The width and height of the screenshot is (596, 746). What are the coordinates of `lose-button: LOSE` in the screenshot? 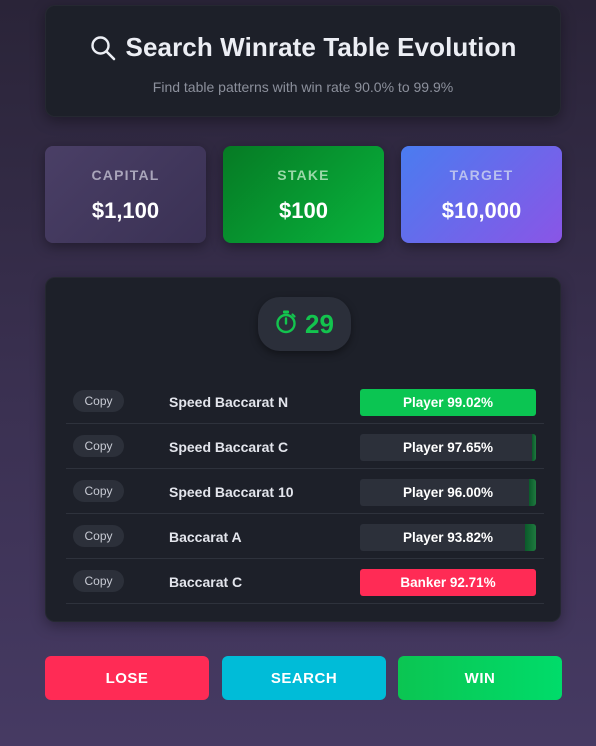 It's located at (127, 678).